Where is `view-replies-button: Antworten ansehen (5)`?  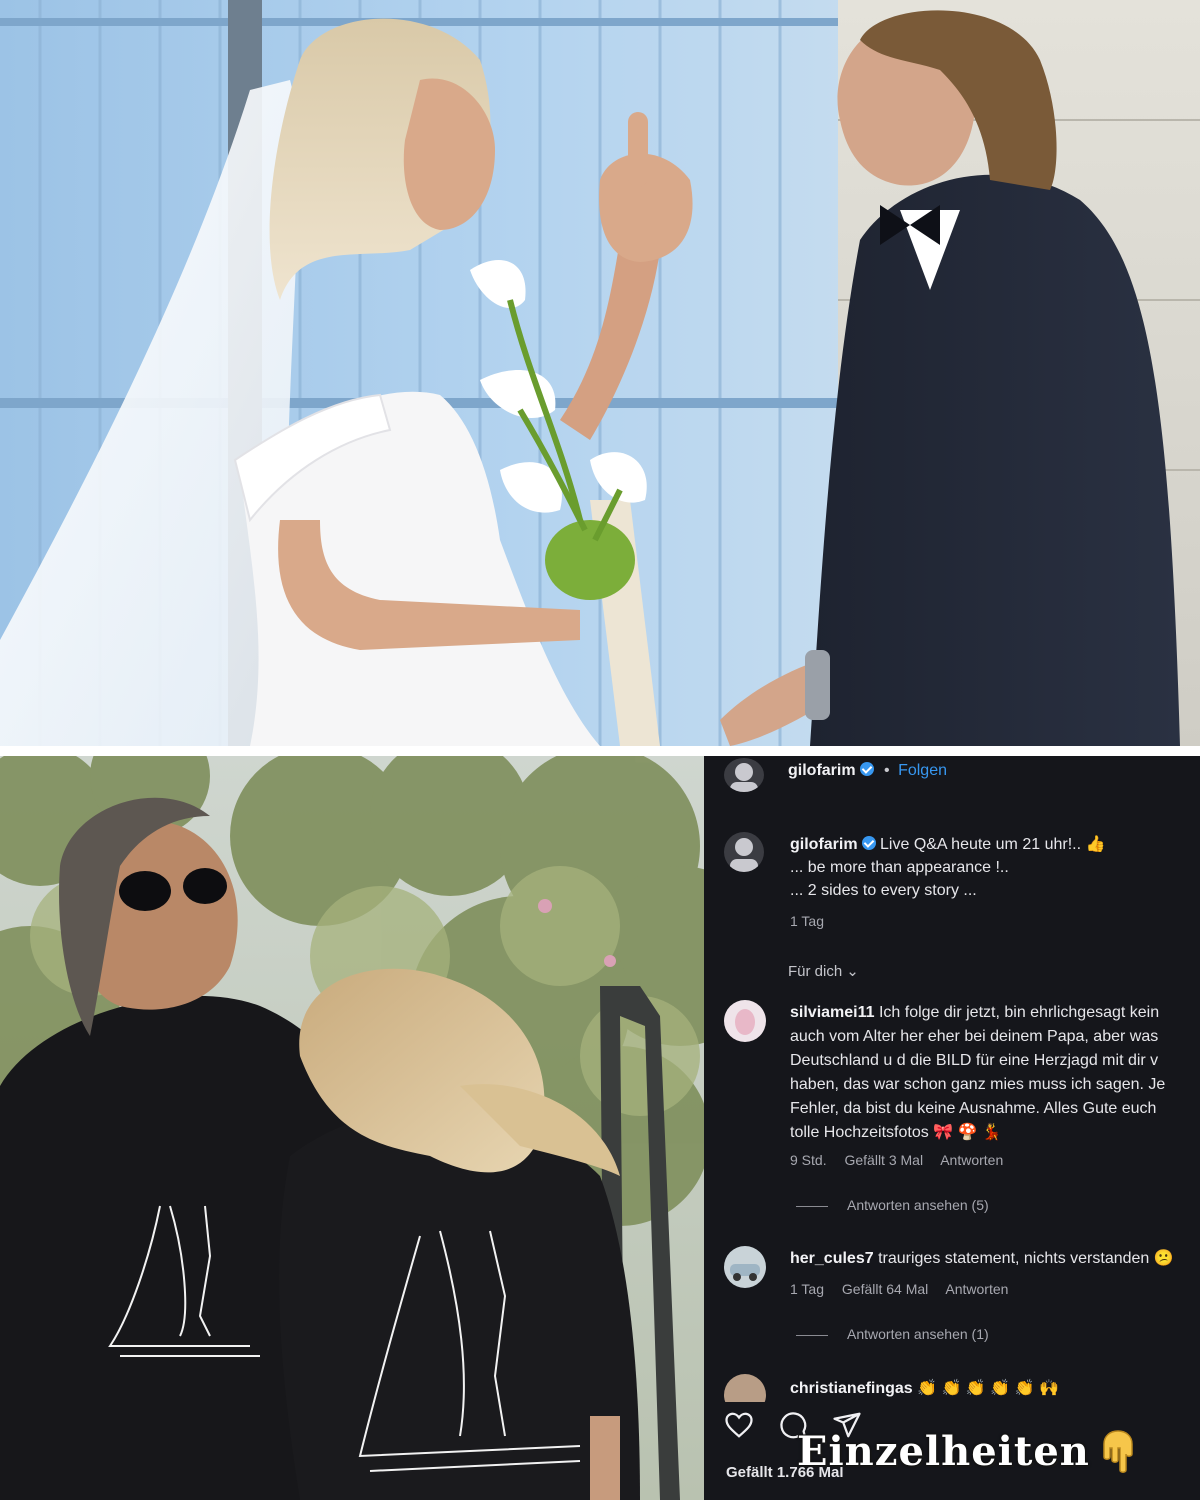
view-replies-button: Antworten ansehen (5) is located at coordinates (918, 1205).